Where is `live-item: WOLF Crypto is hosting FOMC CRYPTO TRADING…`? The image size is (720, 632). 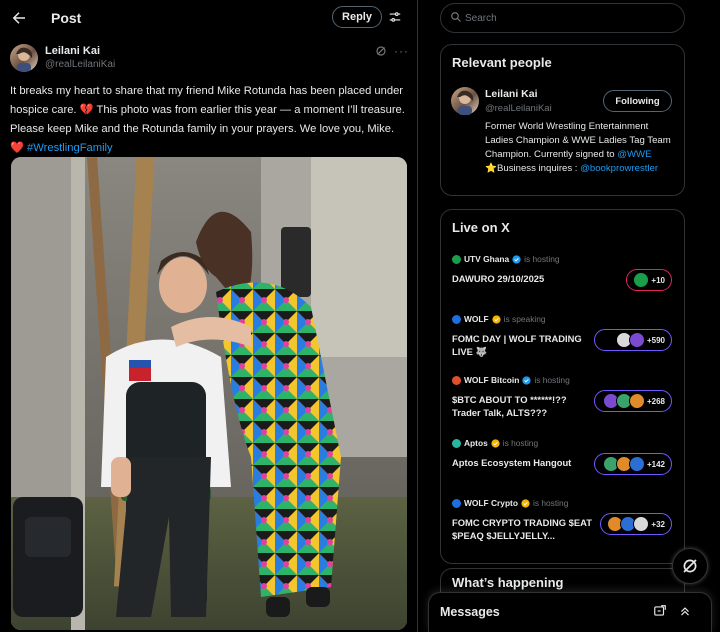 live-item: WOLF Crypto is hosting FOMC CRYPTO TRADING… is located at coordinates (562, 526).